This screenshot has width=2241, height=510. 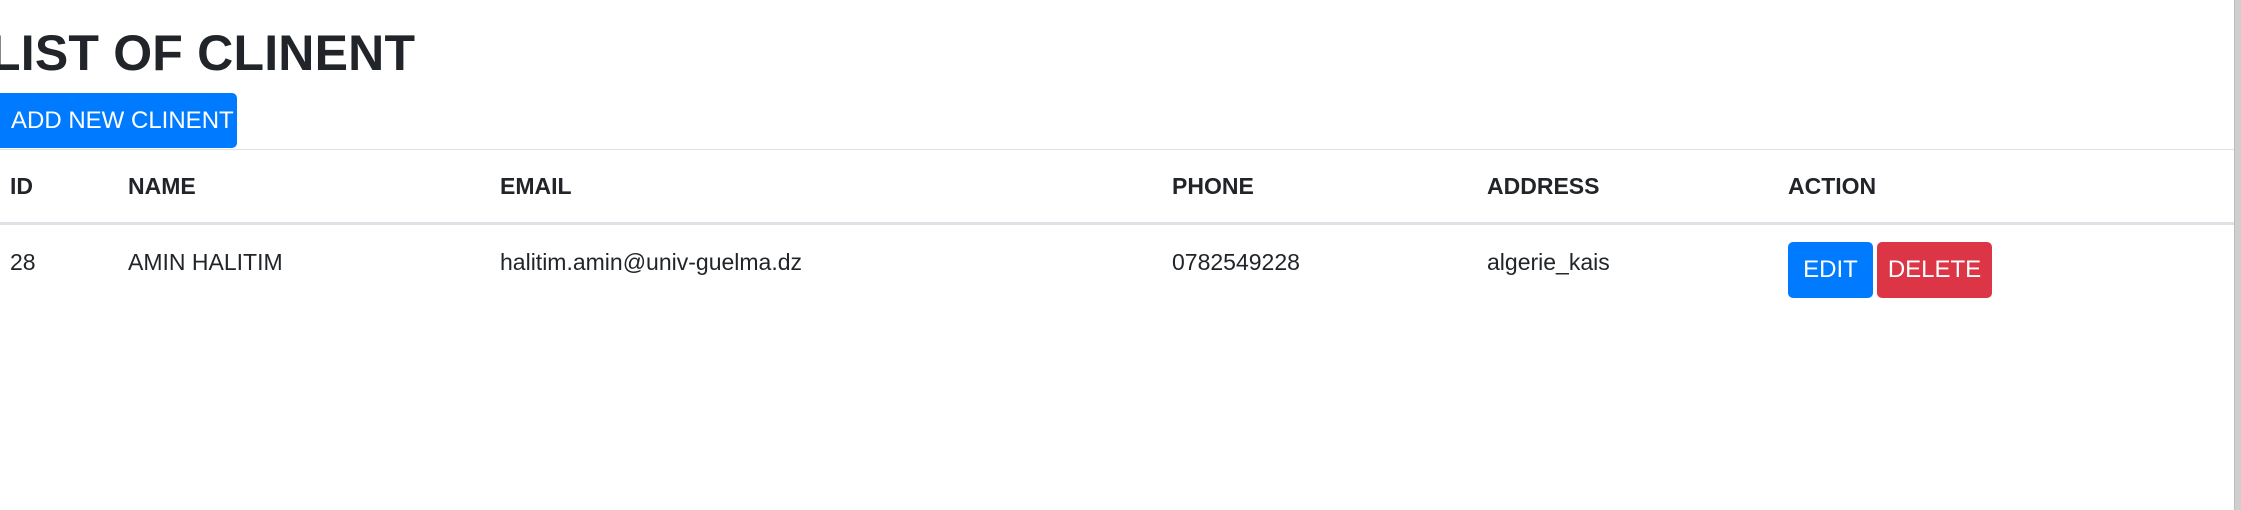 I want to click on column-header-id: ID, so click(x=59, y=187).